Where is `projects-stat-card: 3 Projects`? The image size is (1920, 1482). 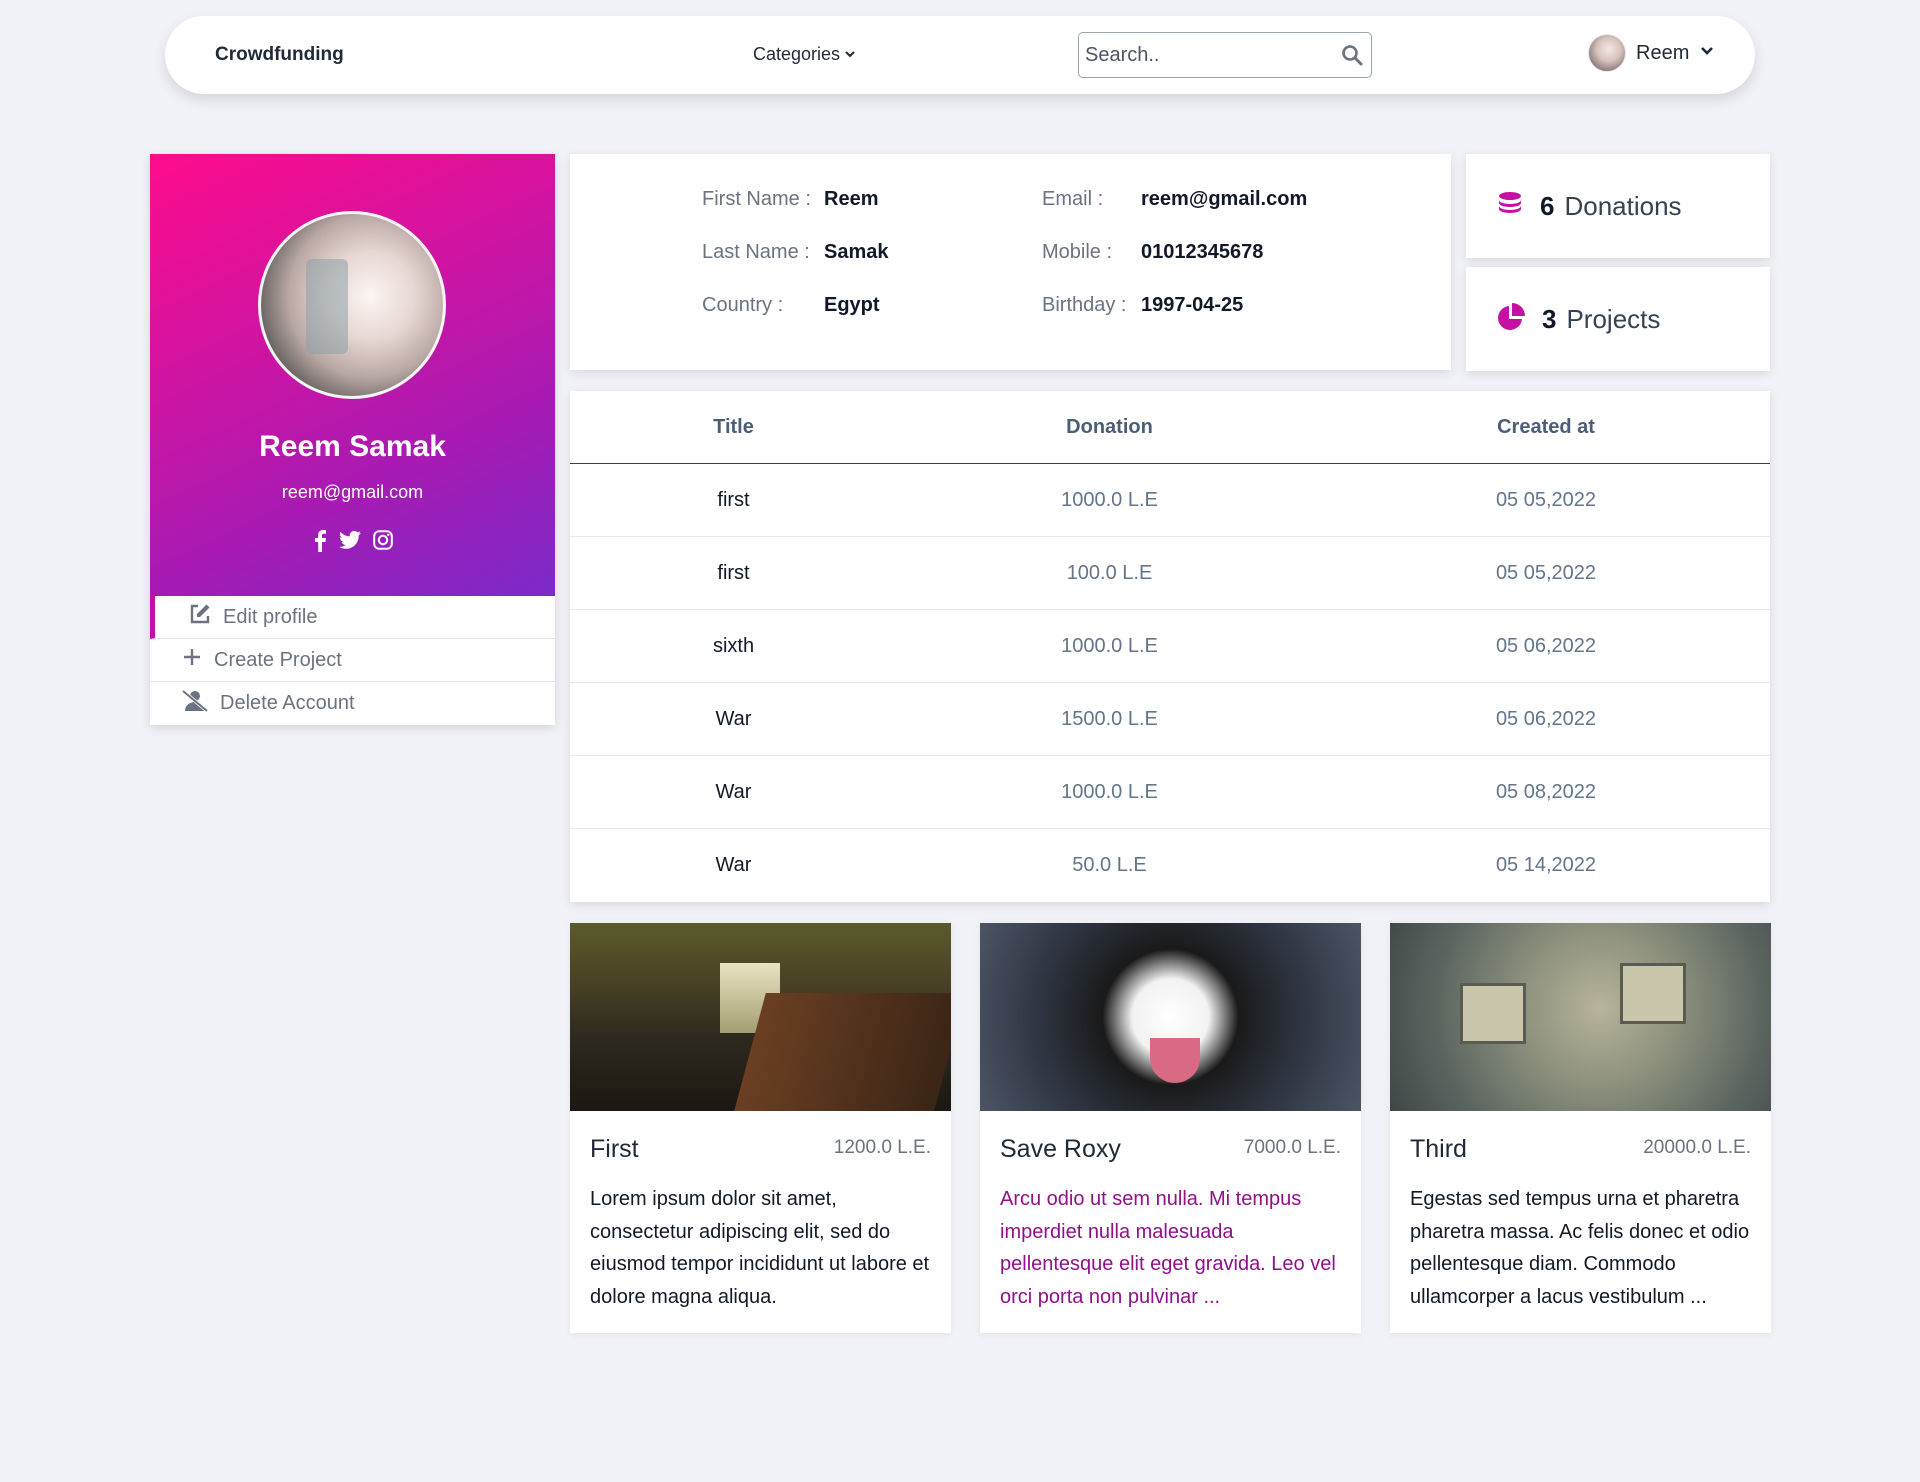
projects-stat-card: 3 Projects is located at coordinates (1618, 319).